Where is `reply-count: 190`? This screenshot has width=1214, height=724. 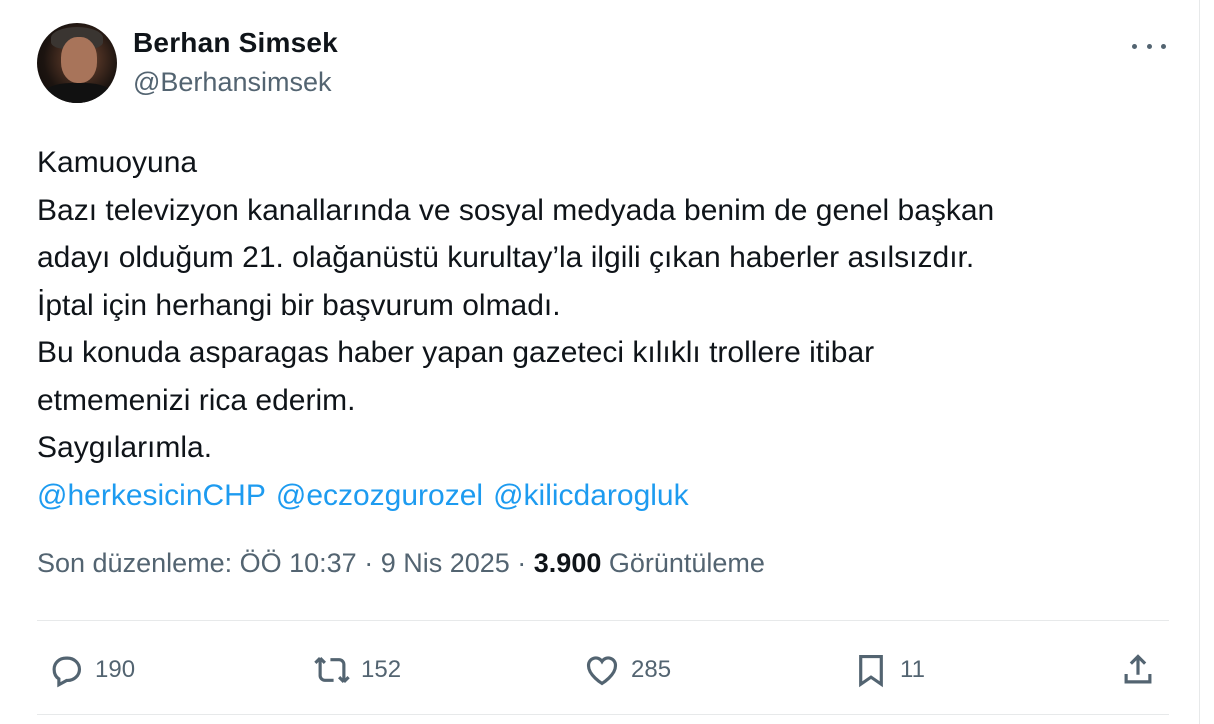
reply-count: 190 is located at coordinates (115, 669).